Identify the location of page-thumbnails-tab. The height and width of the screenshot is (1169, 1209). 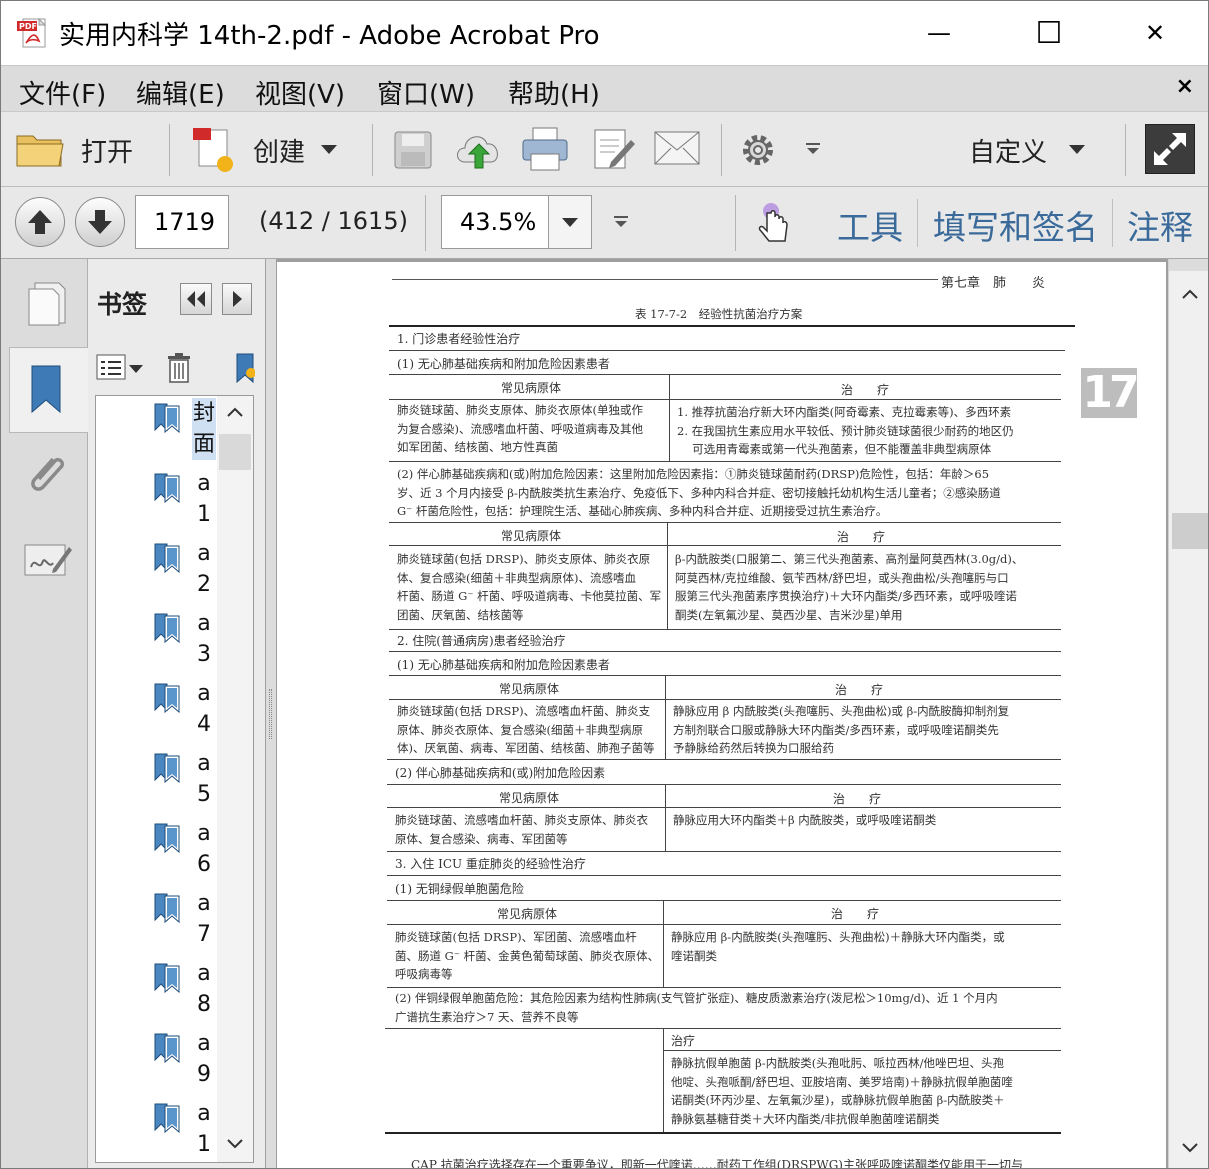
(49, 302).